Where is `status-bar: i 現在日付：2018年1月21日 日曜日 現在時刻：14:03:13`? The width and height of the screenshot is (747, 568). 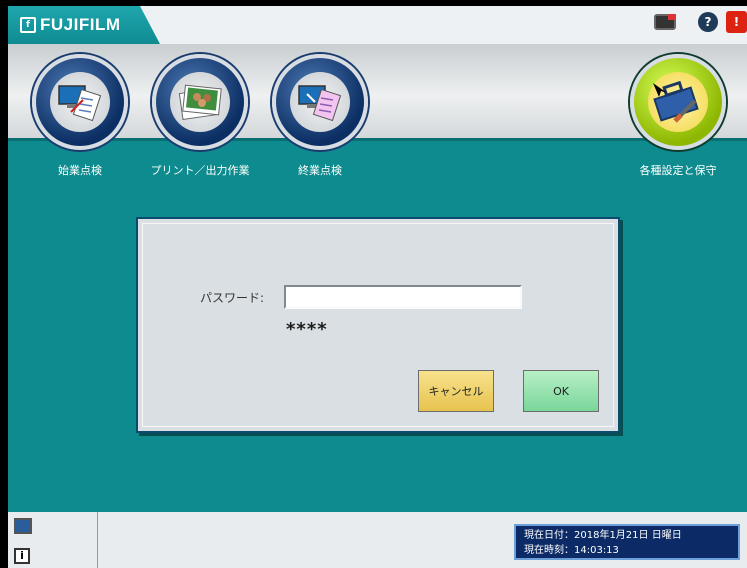 status-bar: i 現在日付：2018年1月21日 日曜日 現在時刻：14:03:13 is located at coordinates (377, 540).